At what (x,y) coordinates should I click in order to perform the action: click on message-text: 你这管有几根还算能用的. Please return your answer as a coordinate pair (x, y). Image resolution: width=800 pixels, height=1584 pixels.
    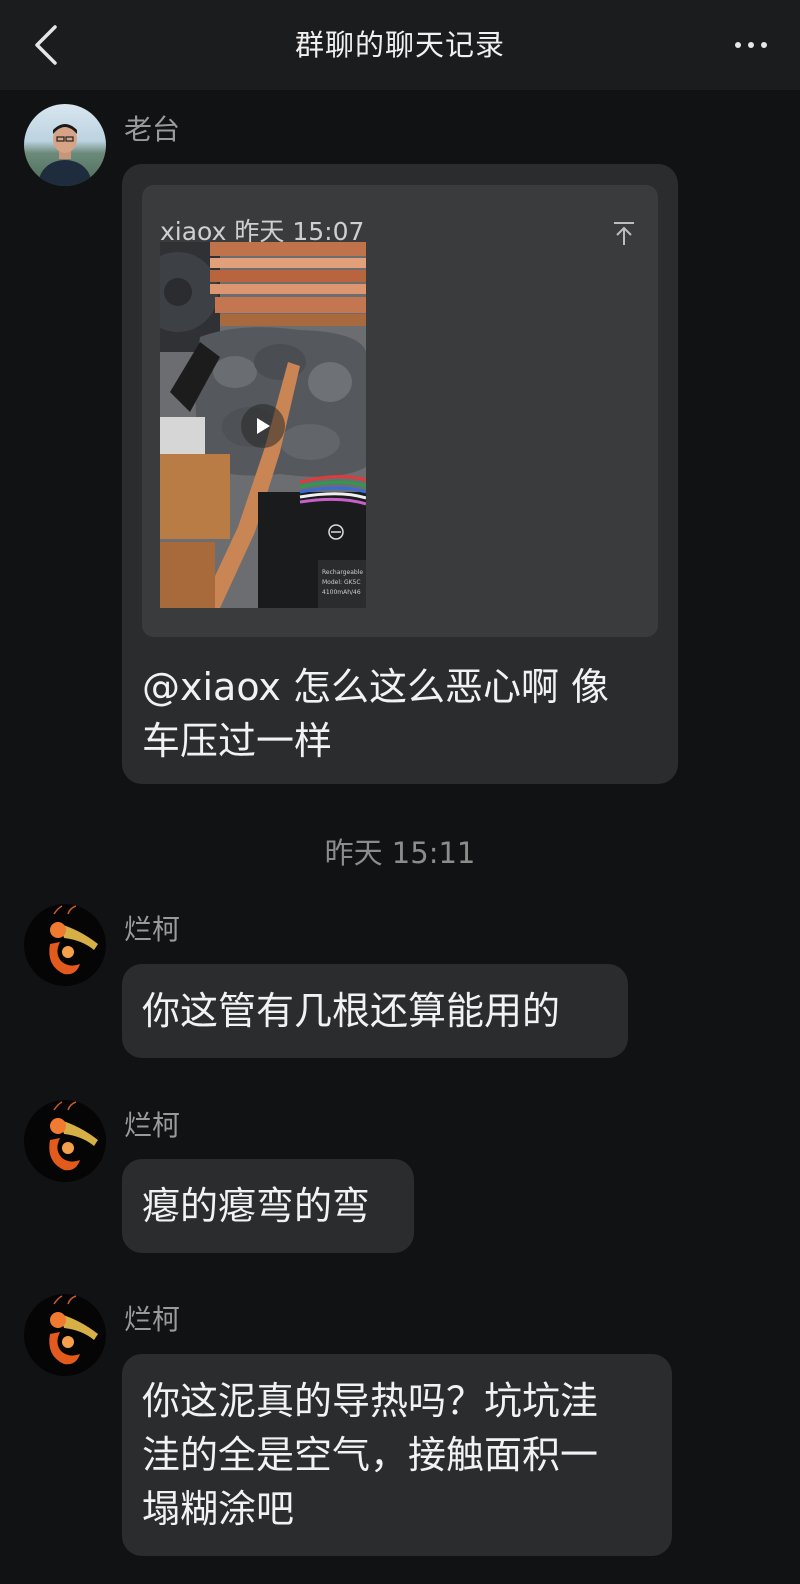
    Looking at the image, I should click on (351, 1011).